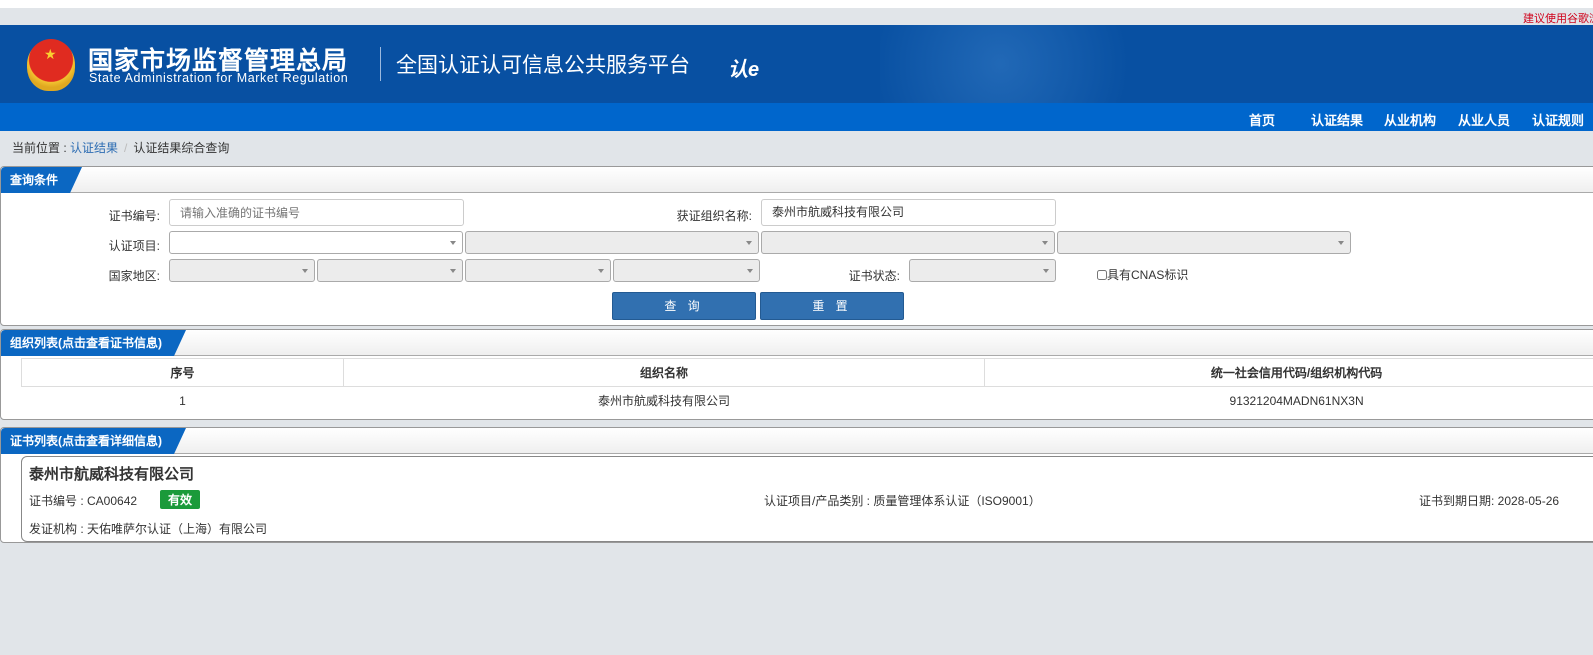  I want to click on nav-rules: 认证规则, so click(1558, 119).